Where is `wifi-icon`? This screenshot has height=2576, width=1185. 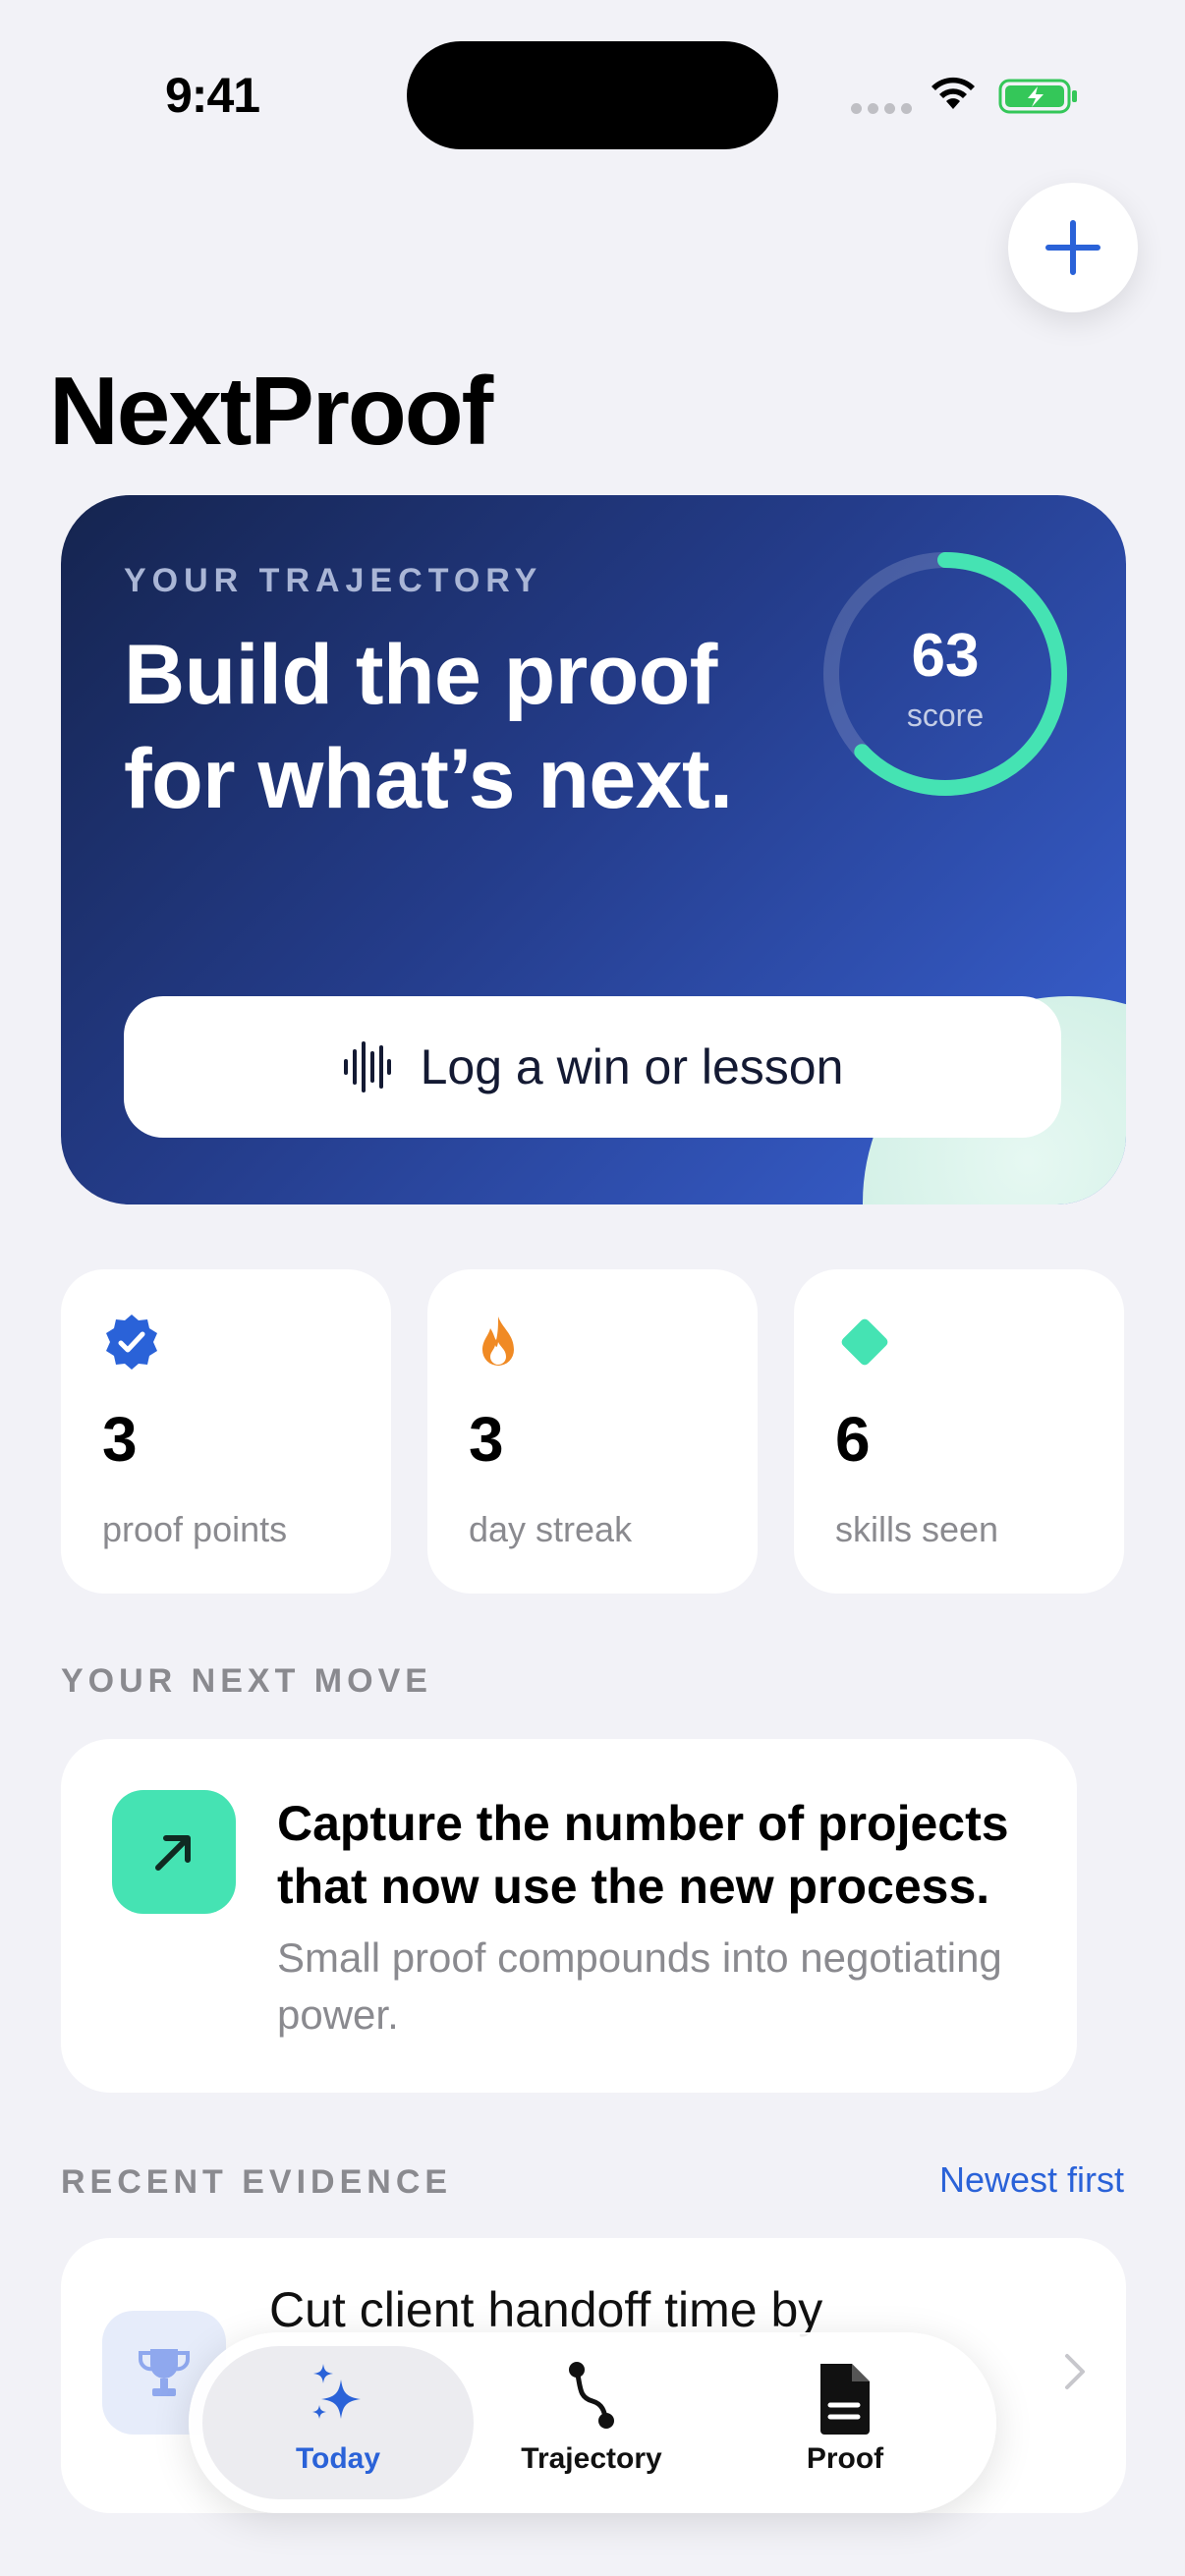
wifi-icon is located at coordinates (953, 93).